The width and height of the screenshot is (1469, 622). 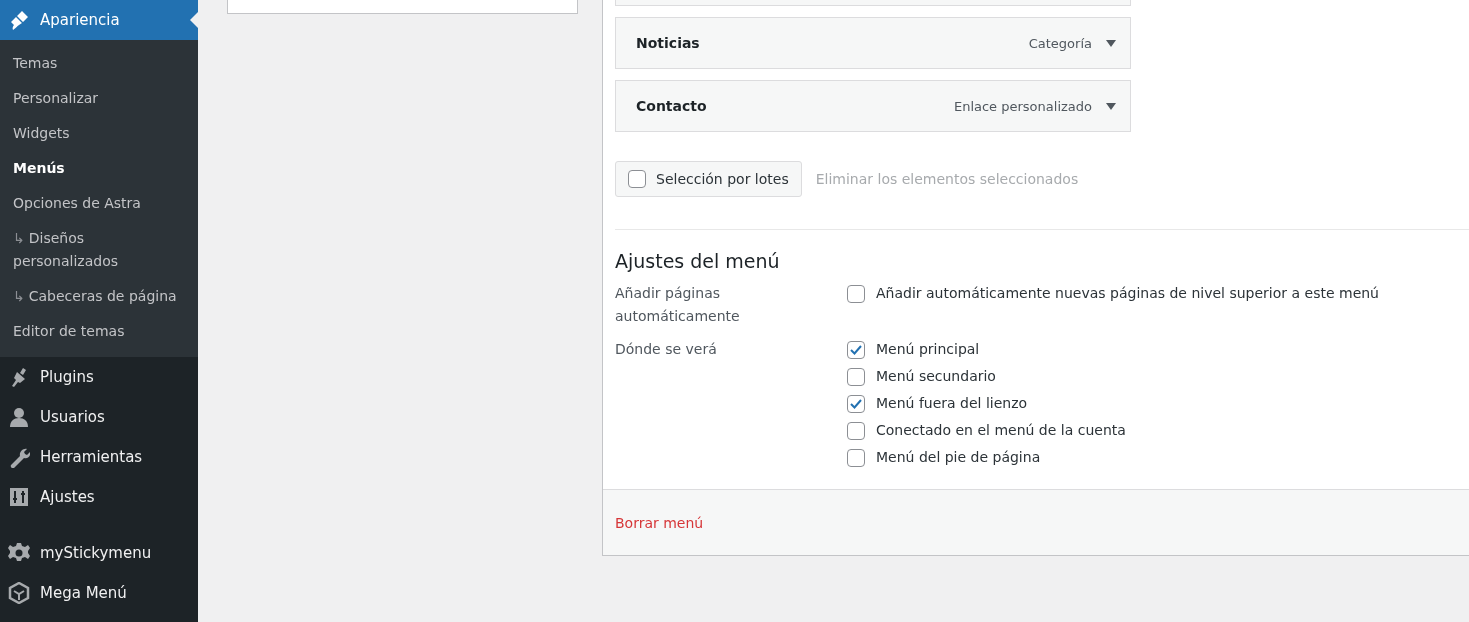 What do you see at coordinates (99, 331) in the screenshot?
I see `submenu-item: Editor de temas` at bounding box center [99, 331].